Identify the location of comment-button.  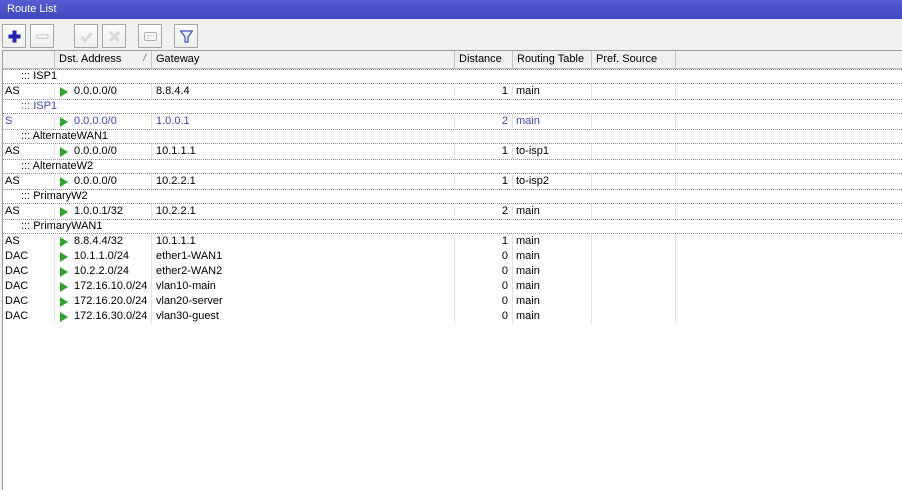
(150, 36).